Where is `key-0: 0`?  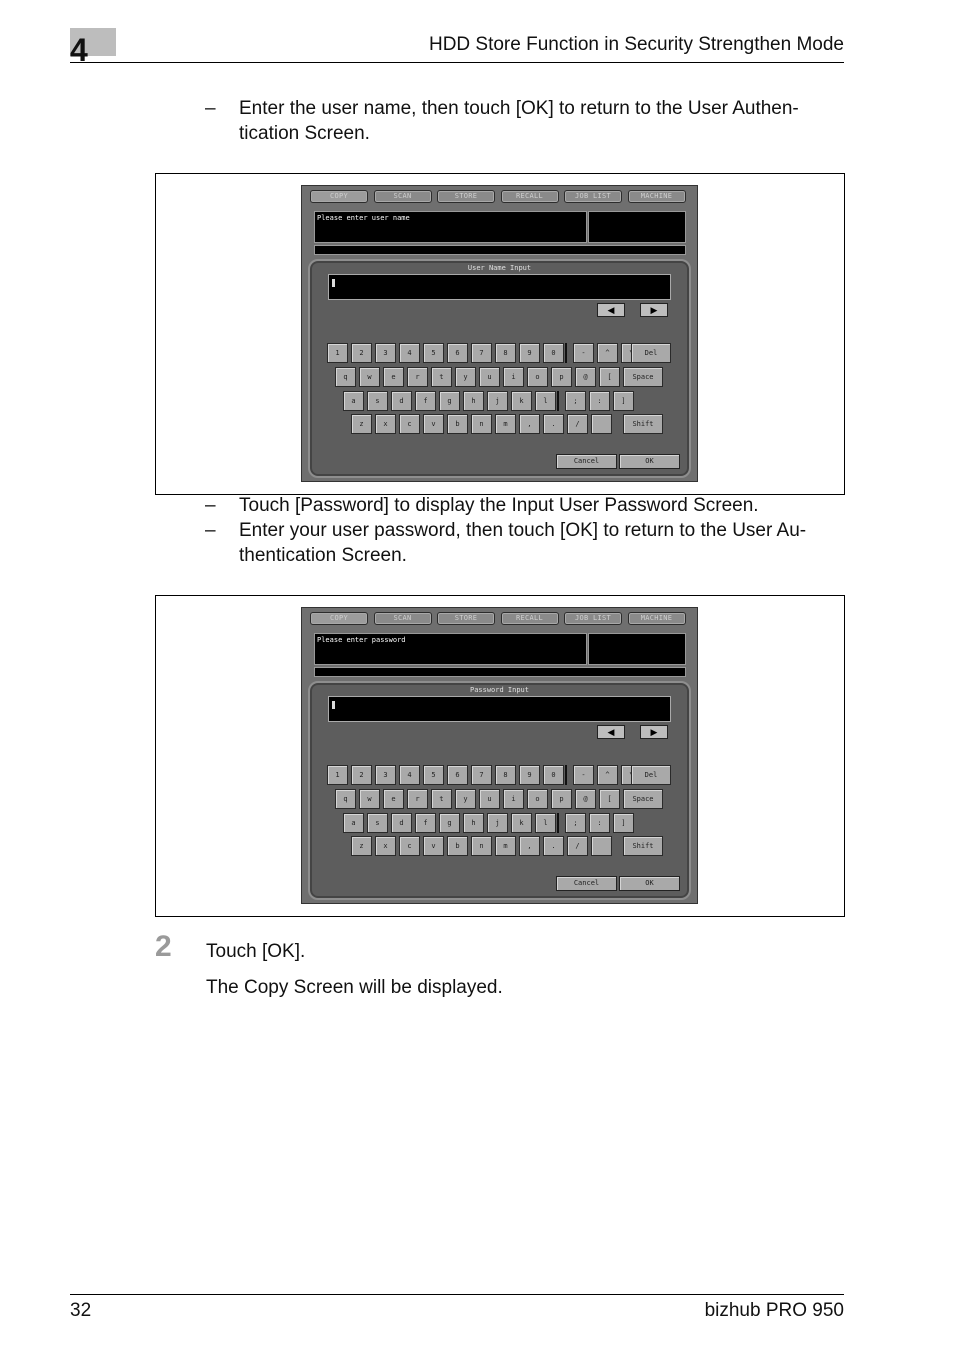
key-0: 0 is located at coordinates (553, 353).